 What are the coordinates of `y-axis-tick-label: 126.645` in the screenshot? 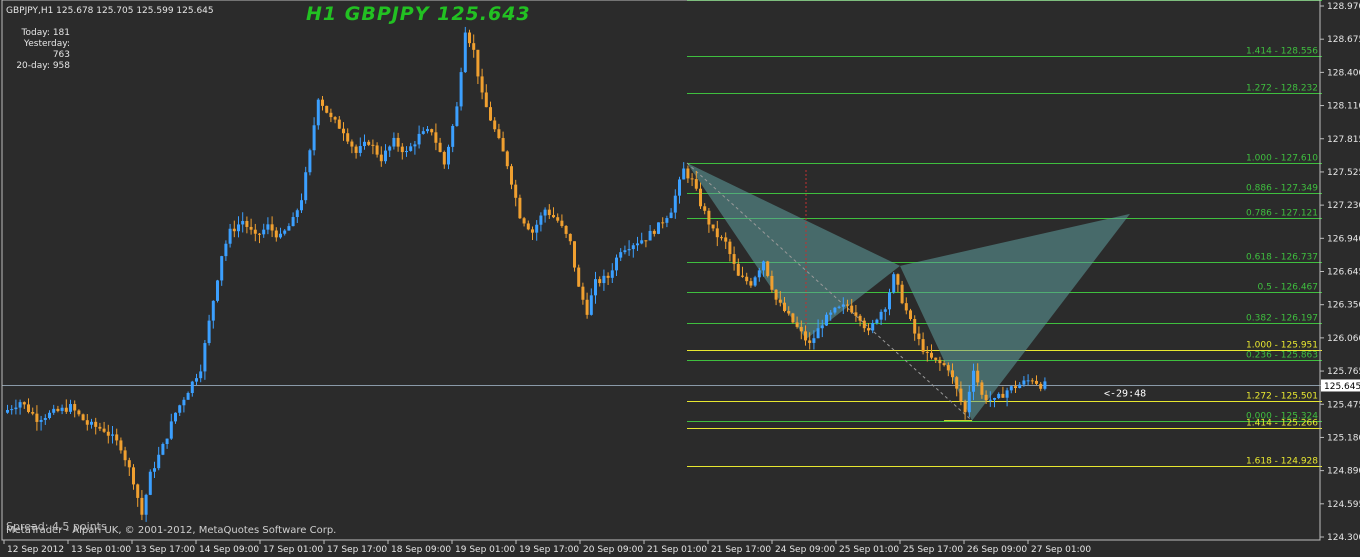 It's located at (1343, 273).